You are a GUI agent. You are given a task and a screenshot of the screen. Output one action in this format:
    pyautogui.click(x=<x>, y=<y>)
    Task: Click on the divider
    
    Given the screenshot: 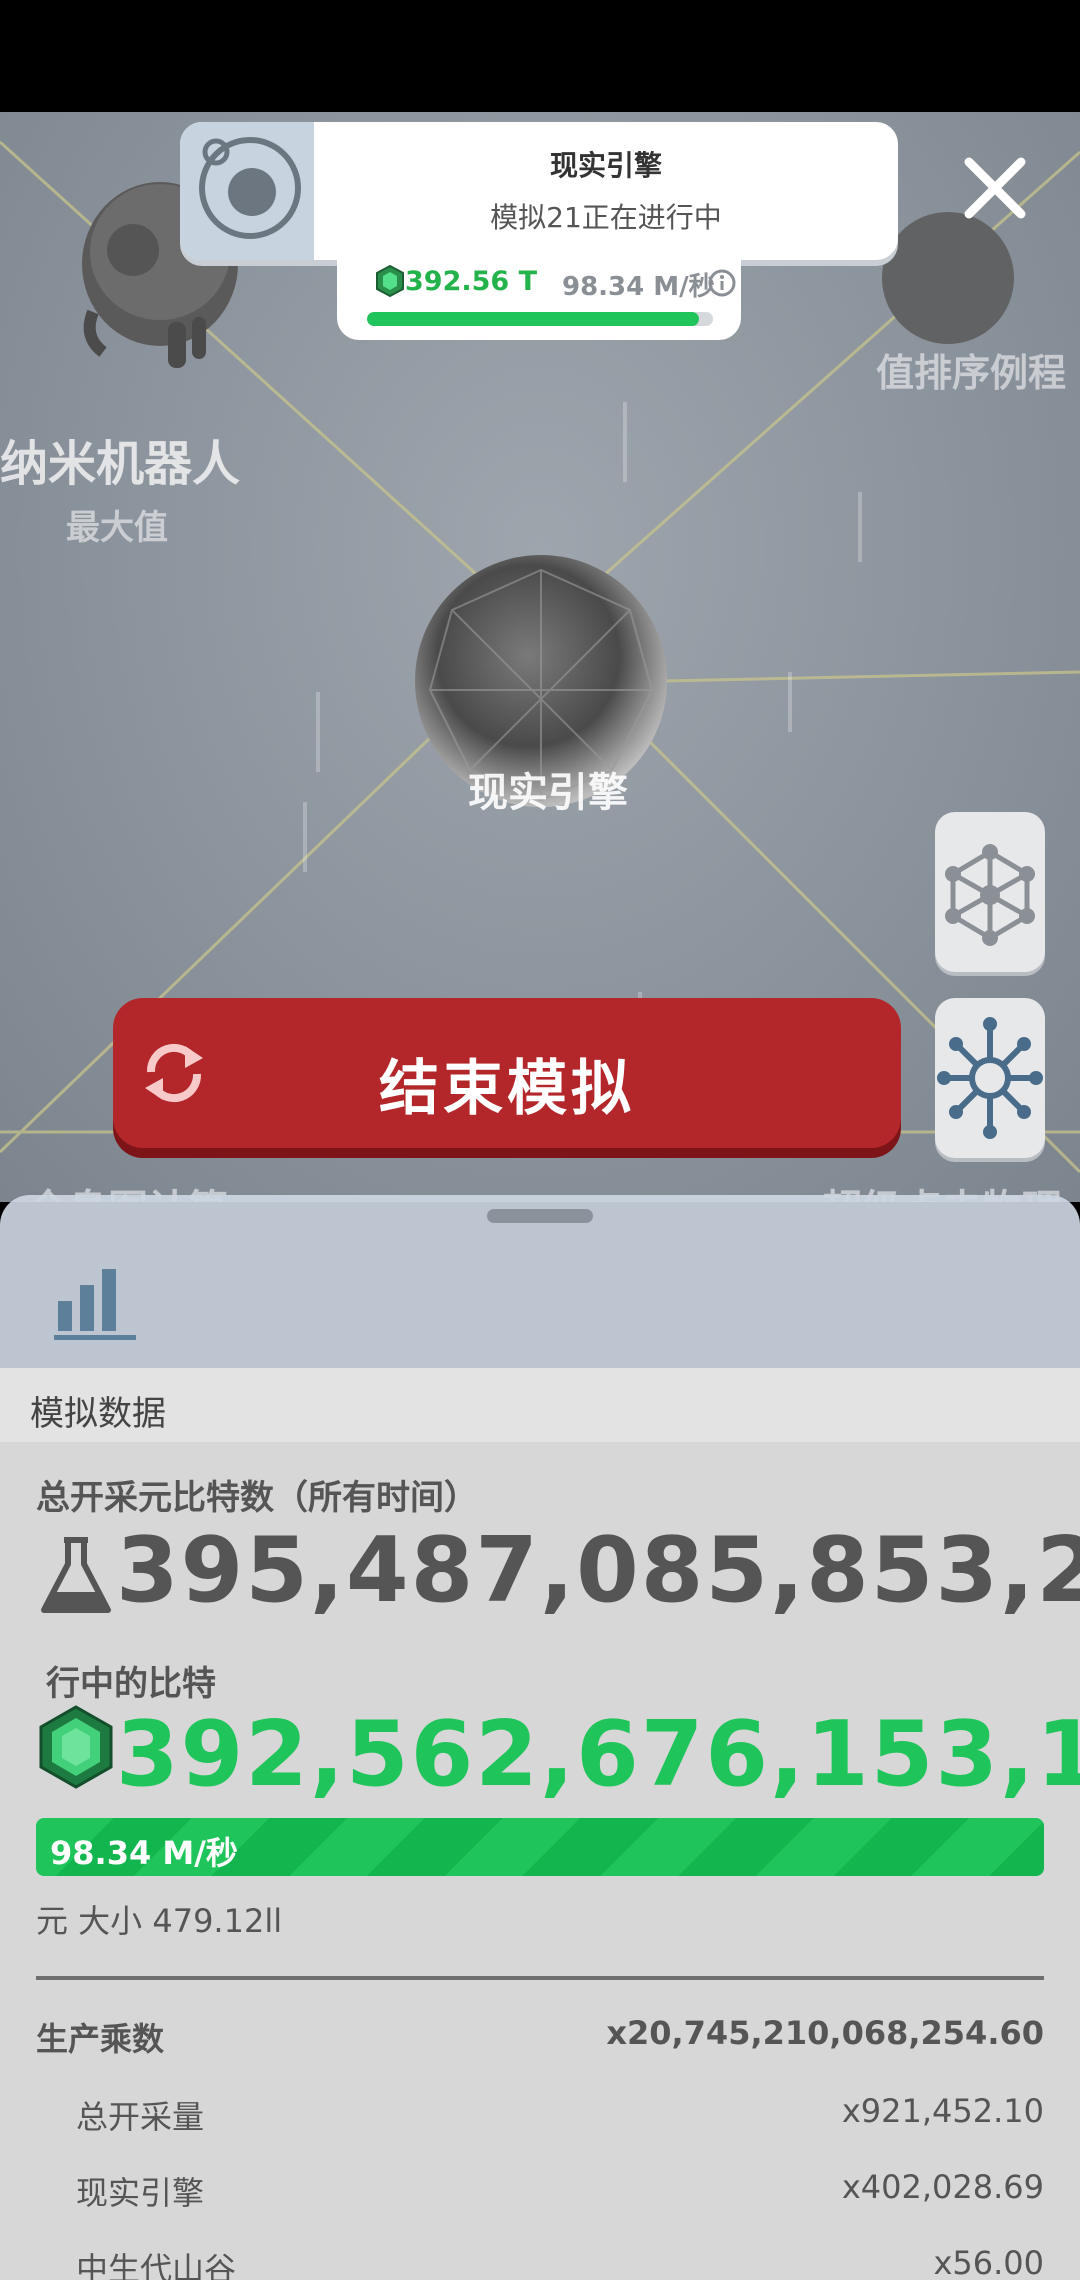 What is the action you would take?
    pyautogui.click(x=540, y=1978)
    